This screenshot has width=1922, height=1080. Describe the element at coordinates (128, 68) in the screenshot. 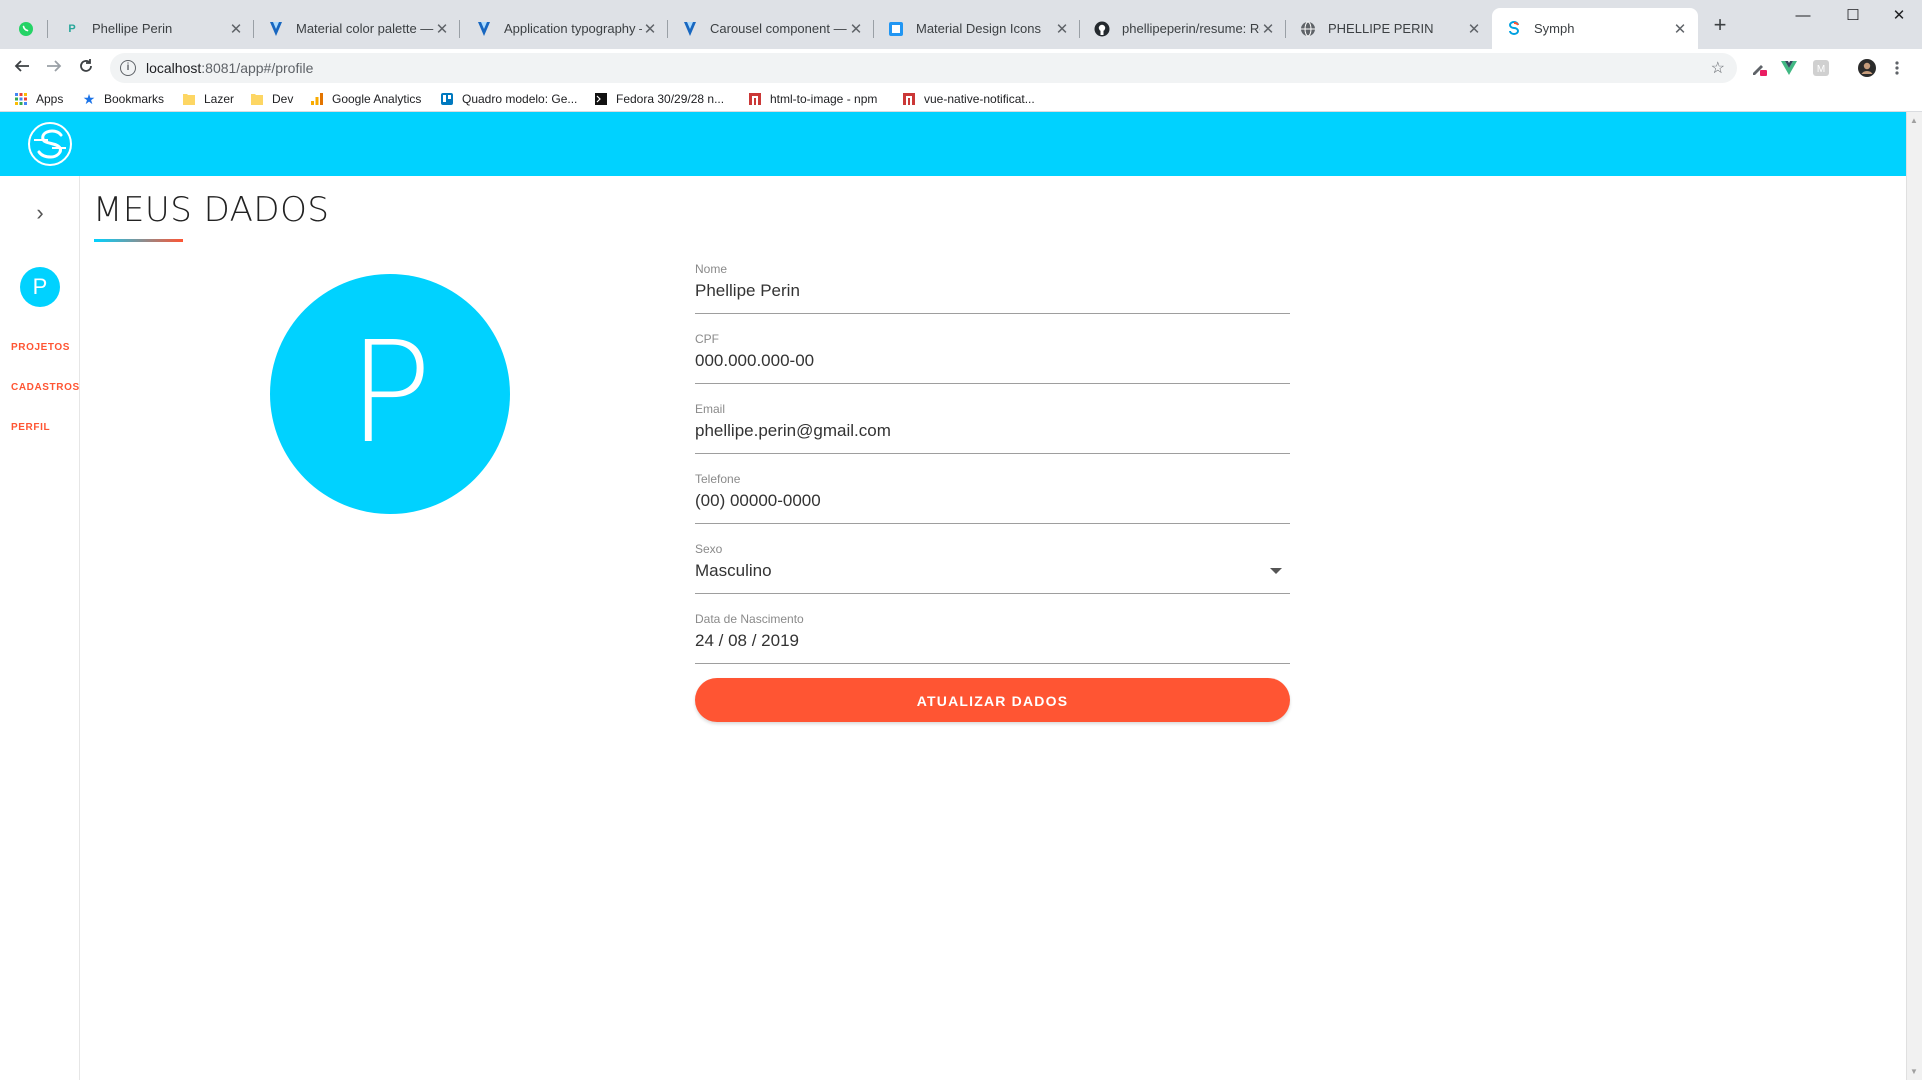

I see `info-icon: i` at that location.